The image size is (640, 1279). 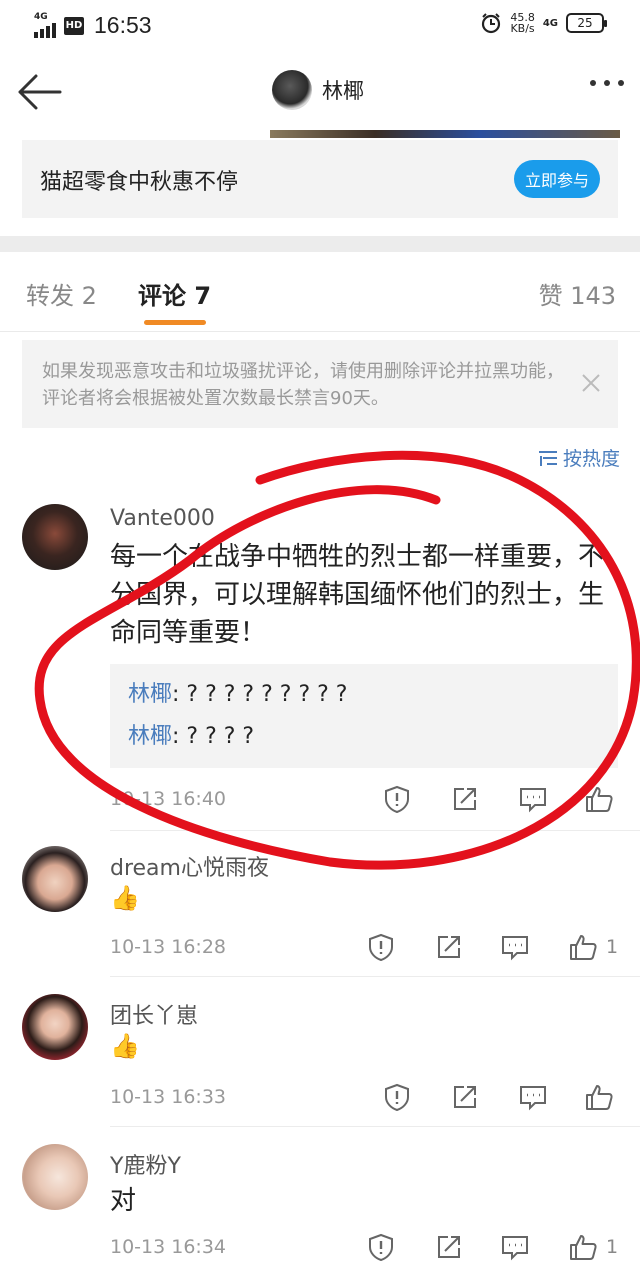 I want to click on reply-item: 林椰: ? ? ? ? ? ? ? ? ?, so click(x=364, y=695).